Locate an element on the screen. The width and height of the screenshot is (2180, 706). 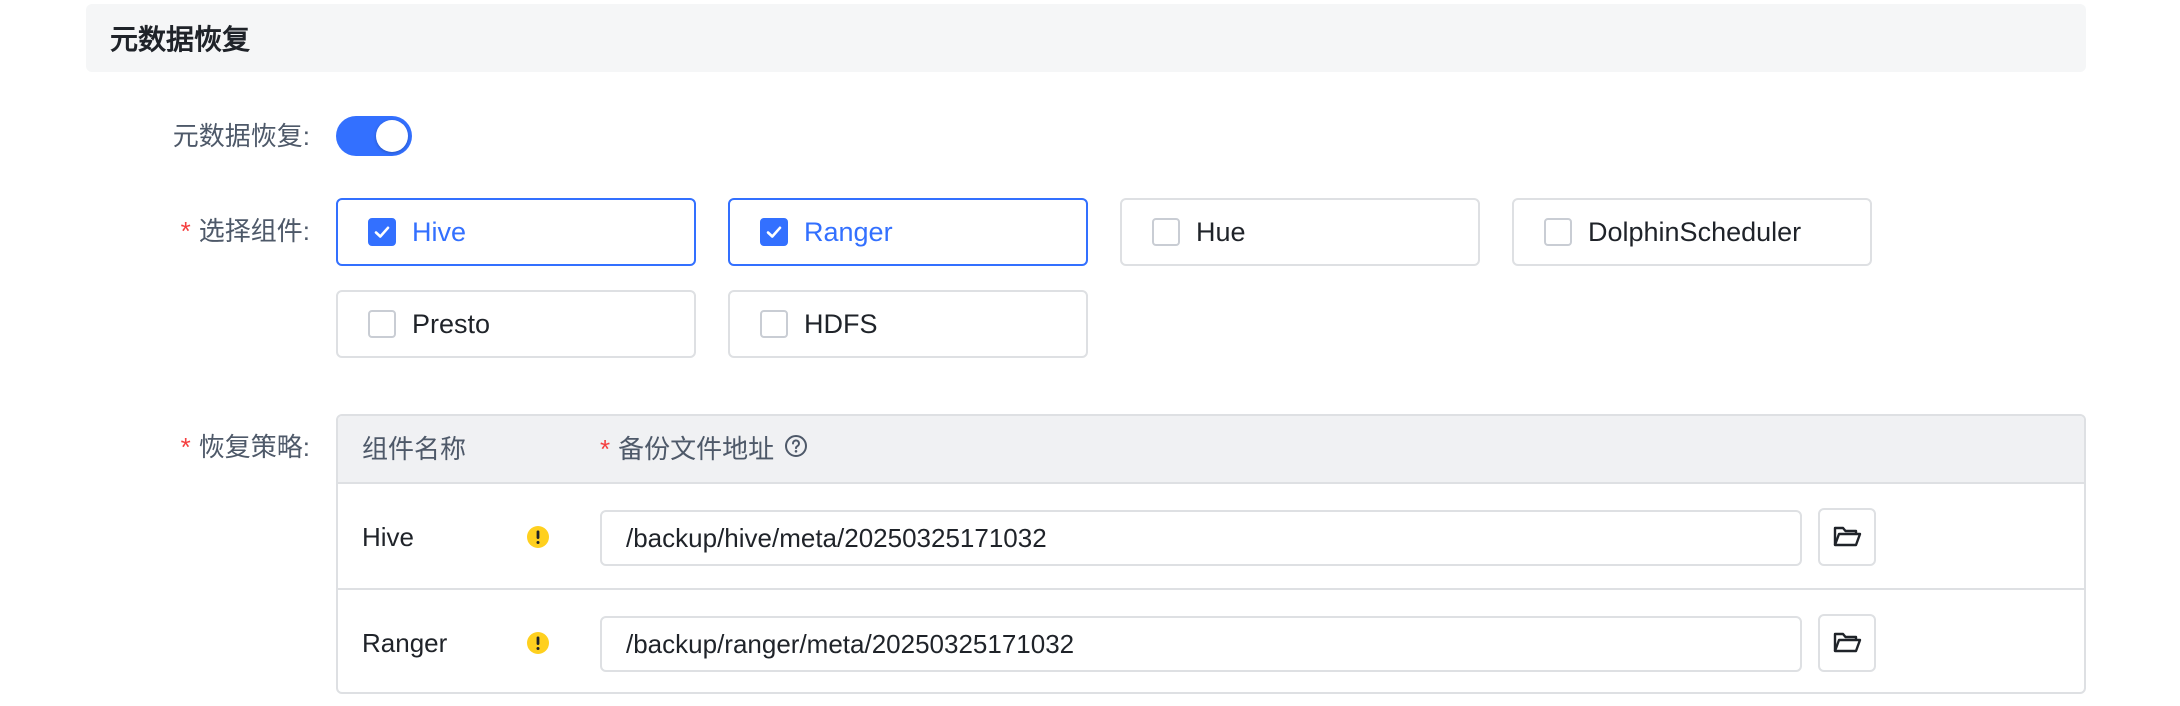
section-header: 元数据恢复 is located at coordinates (1086, 38).